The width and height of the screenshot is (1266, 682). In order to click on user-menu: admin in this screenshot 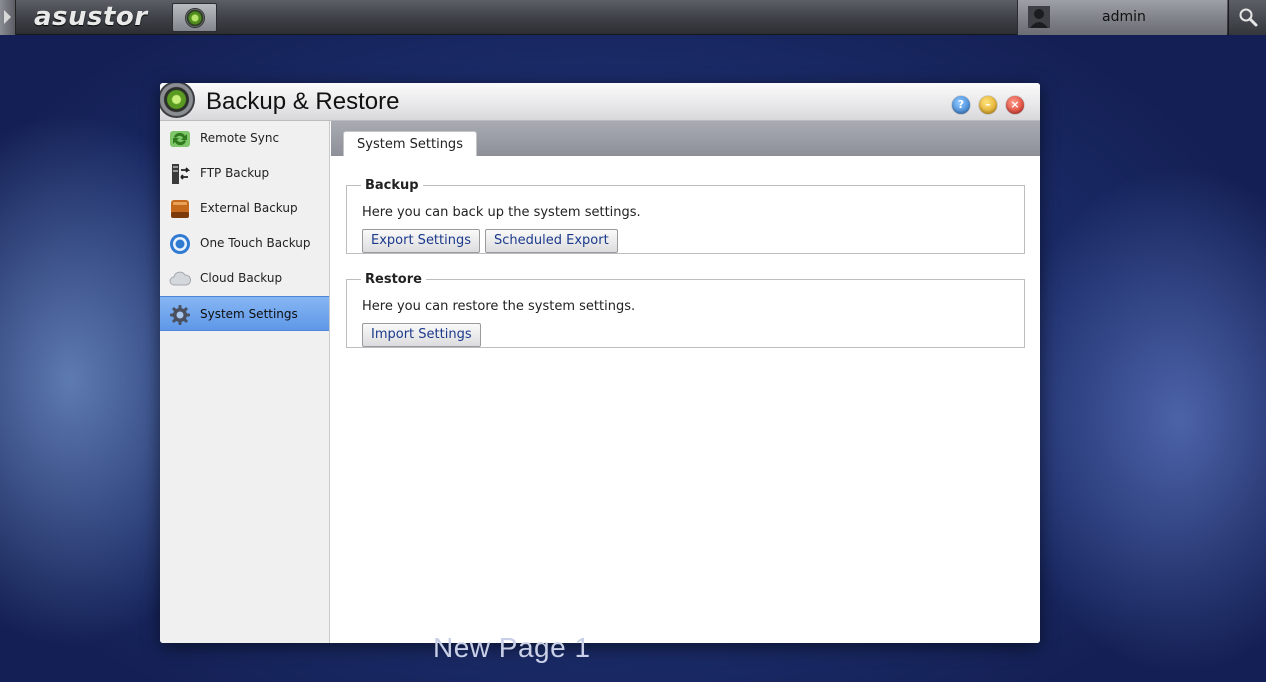, I will do `click(1122, 17)`.